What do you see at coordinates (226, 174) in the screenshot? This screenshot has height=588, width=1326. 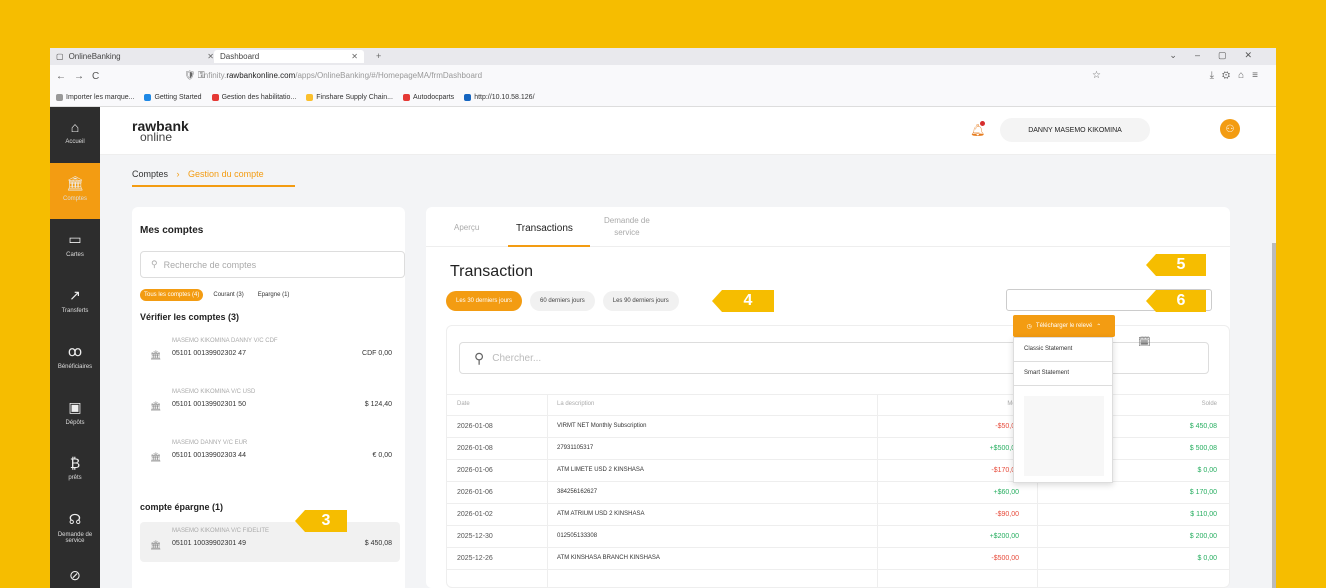 I see `breadcrumb-current: Gestion du compte` at bounding box center [226, 174].